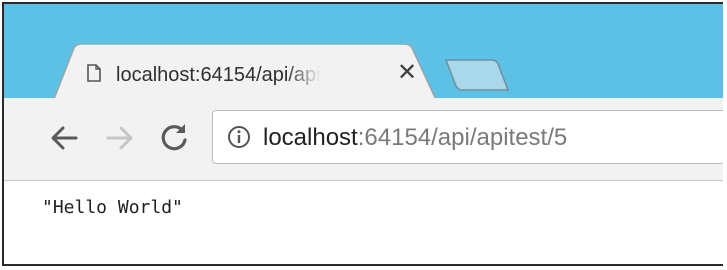 This screenshot has height=270, width=727. I want to click on address-bar: localhost:64154/api/apitest/5, so click(467, 137).